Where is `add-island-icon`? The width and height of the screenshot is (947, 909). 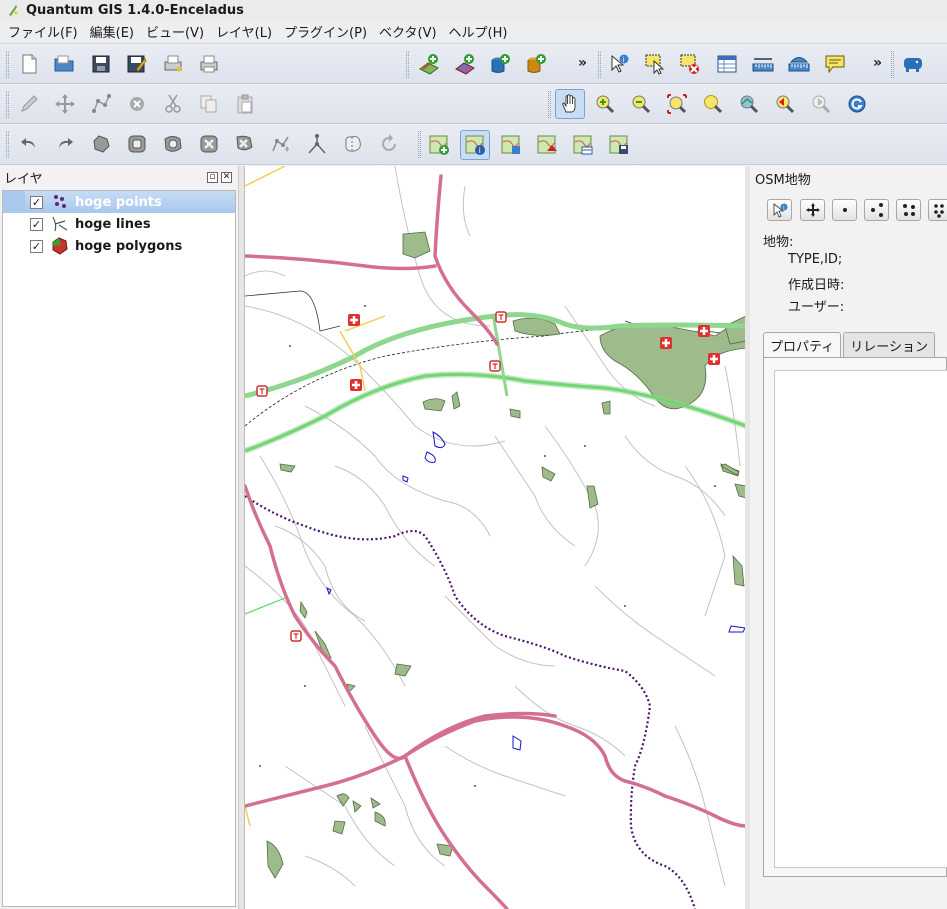 add-island-icon is located at coordinates (173, 144).